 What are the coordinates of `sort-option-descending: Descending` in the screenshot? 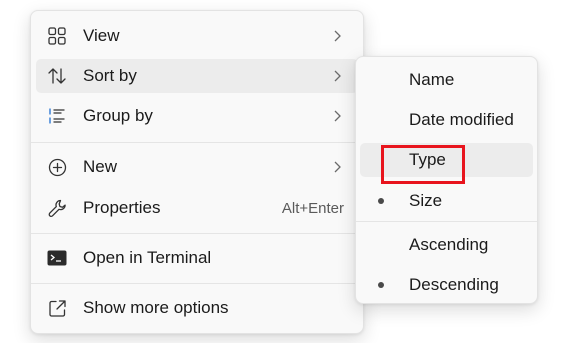 It's located at (446, 285).